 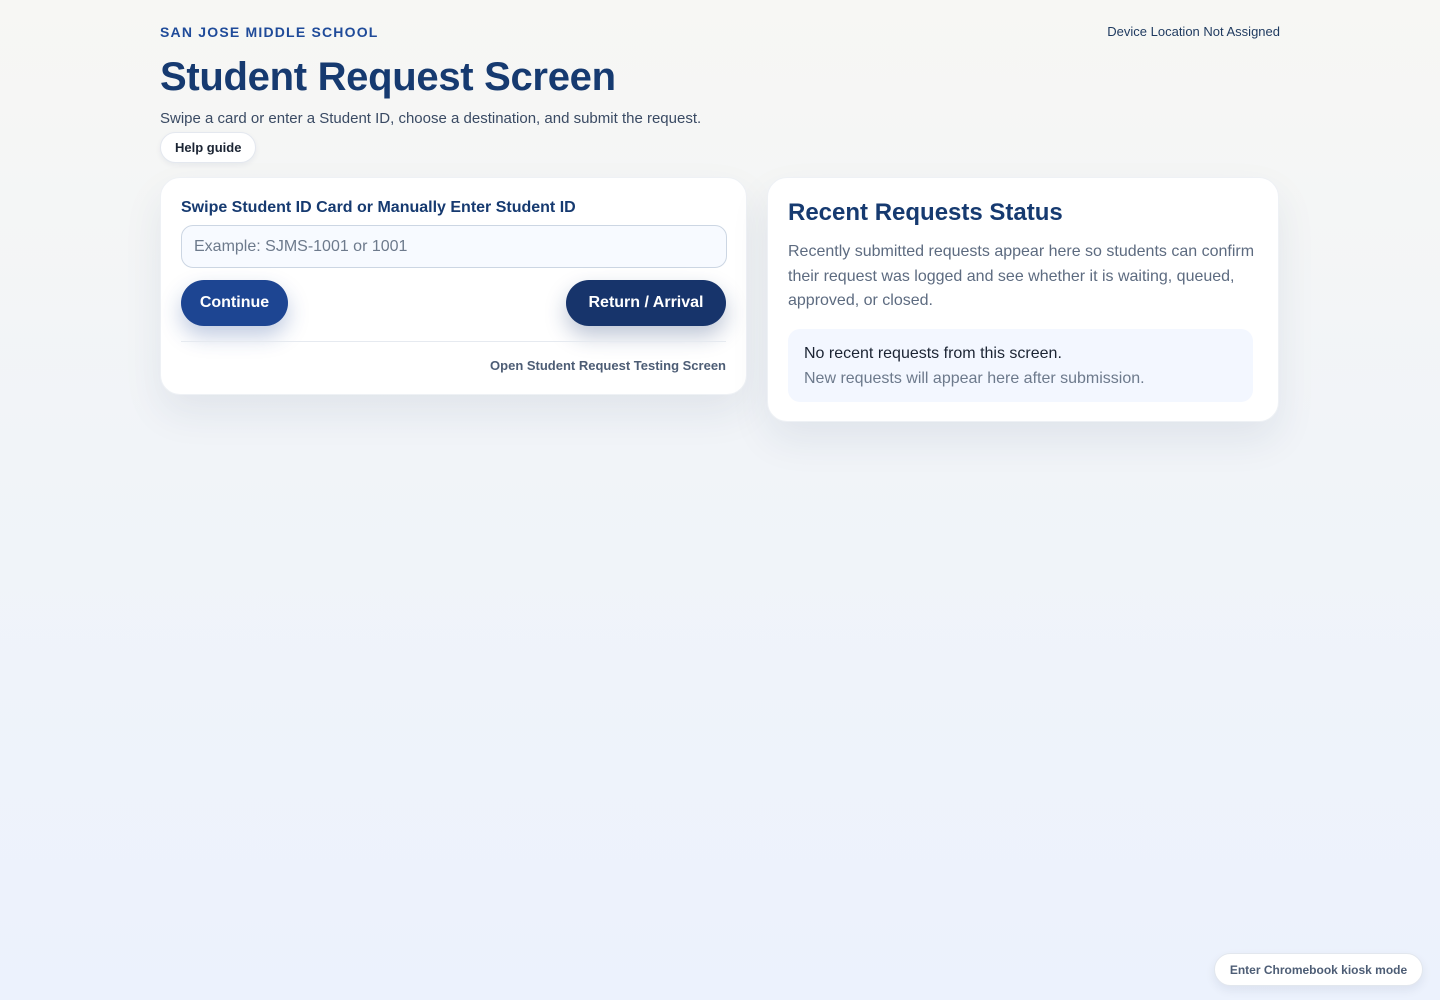 I want to click on page-title: Student Request Screen, so click(x=388, y=77).